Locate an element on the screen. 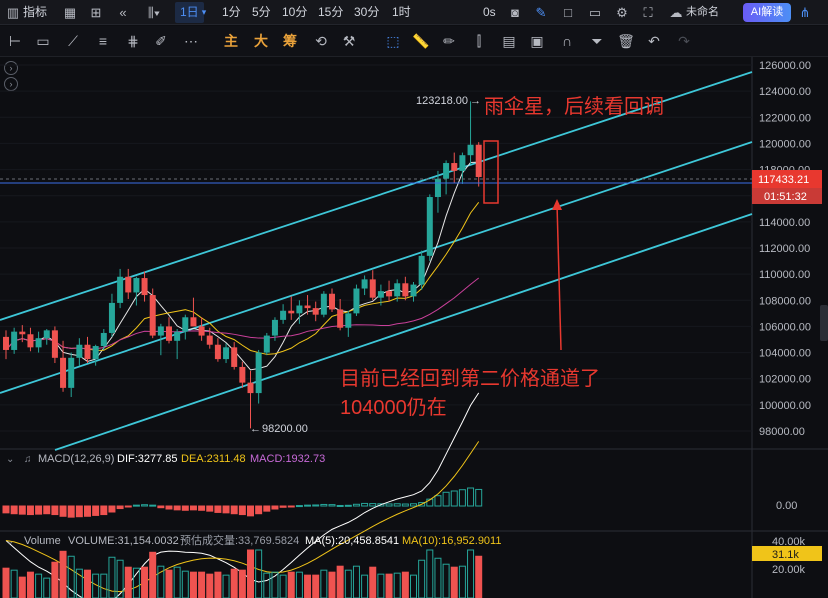 This screenshot has width=828, height=598. price-tick-label: 106000.00 is located at coordinates (785, 327).